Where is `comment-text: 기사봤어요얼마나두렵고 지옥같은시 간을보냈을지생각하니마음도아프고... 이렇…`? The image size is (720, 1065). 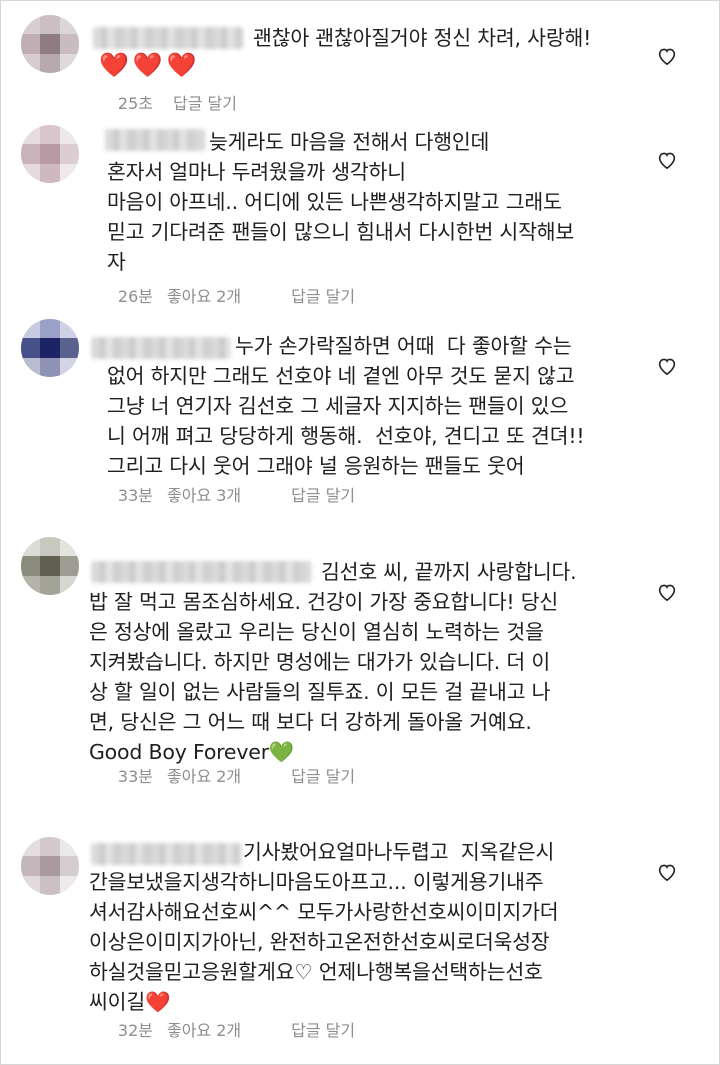 comment-text: 기사봤어요얼마나두렵고 지옥같은시 간을보냈을지생각하니마음도아프고... 이렇… is located at coordinates (324, 927).